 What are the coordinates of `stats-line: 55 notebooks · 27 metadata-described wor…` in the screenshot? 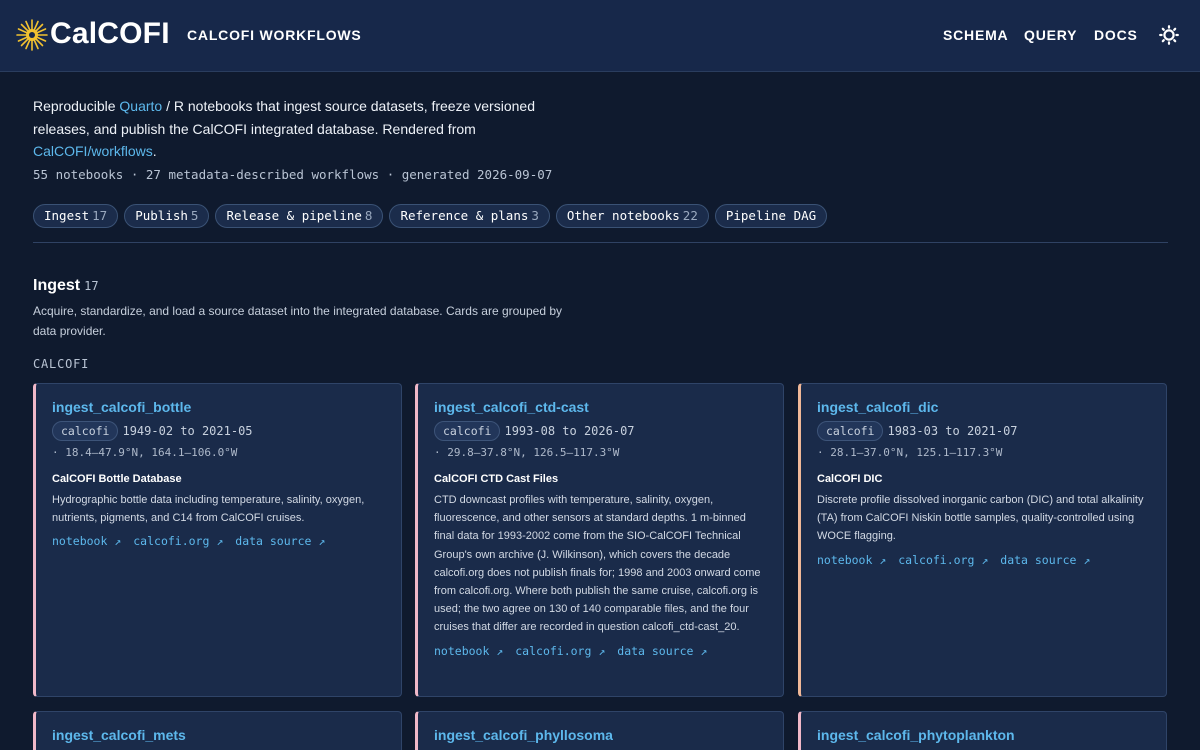 It's located at (293, 174).